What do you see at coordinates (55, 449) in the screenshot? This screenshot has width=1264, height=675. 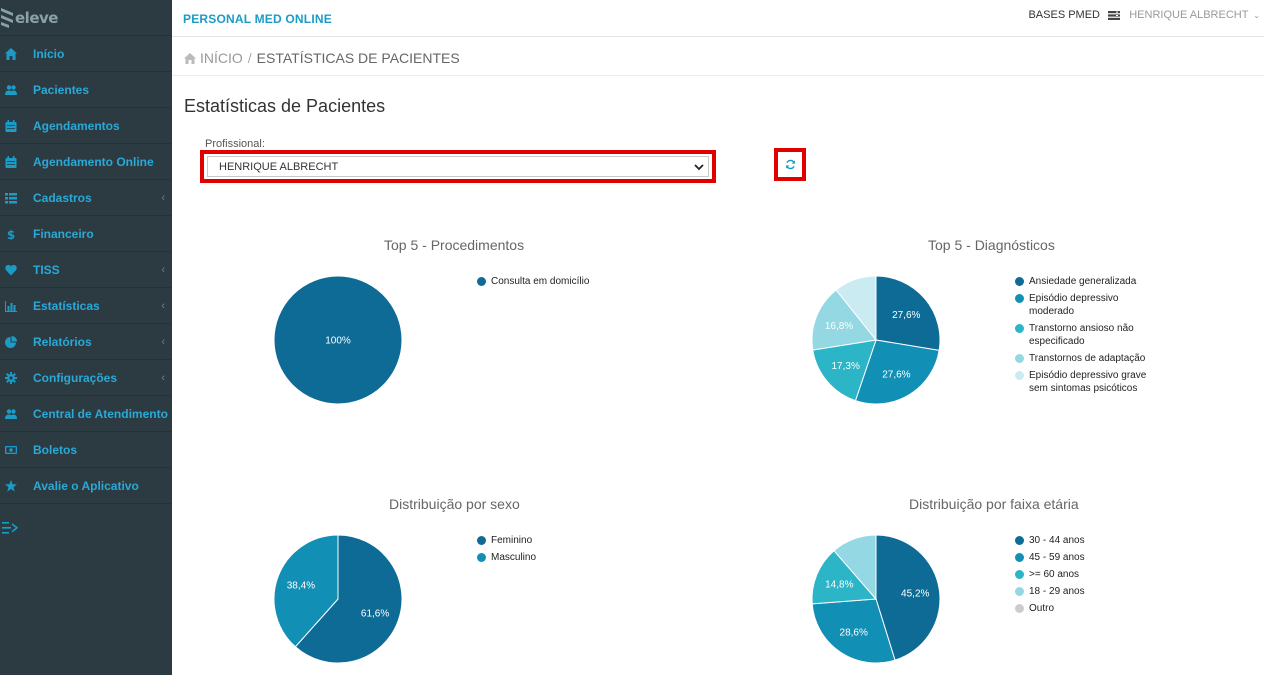 I see `sidebar-item-label: Boletos` at bounding box center [55, 449].